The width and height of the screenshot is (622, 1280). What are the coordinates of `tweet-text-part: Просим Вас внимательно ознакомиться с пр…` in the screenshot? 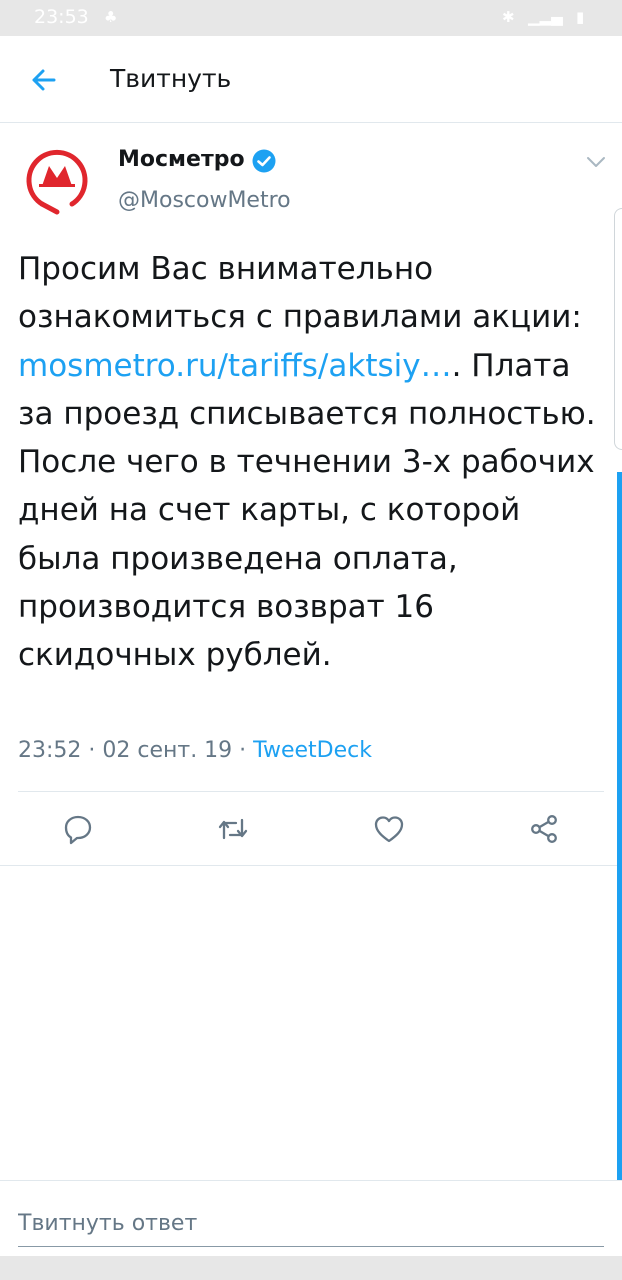 It's located at (300, 293).